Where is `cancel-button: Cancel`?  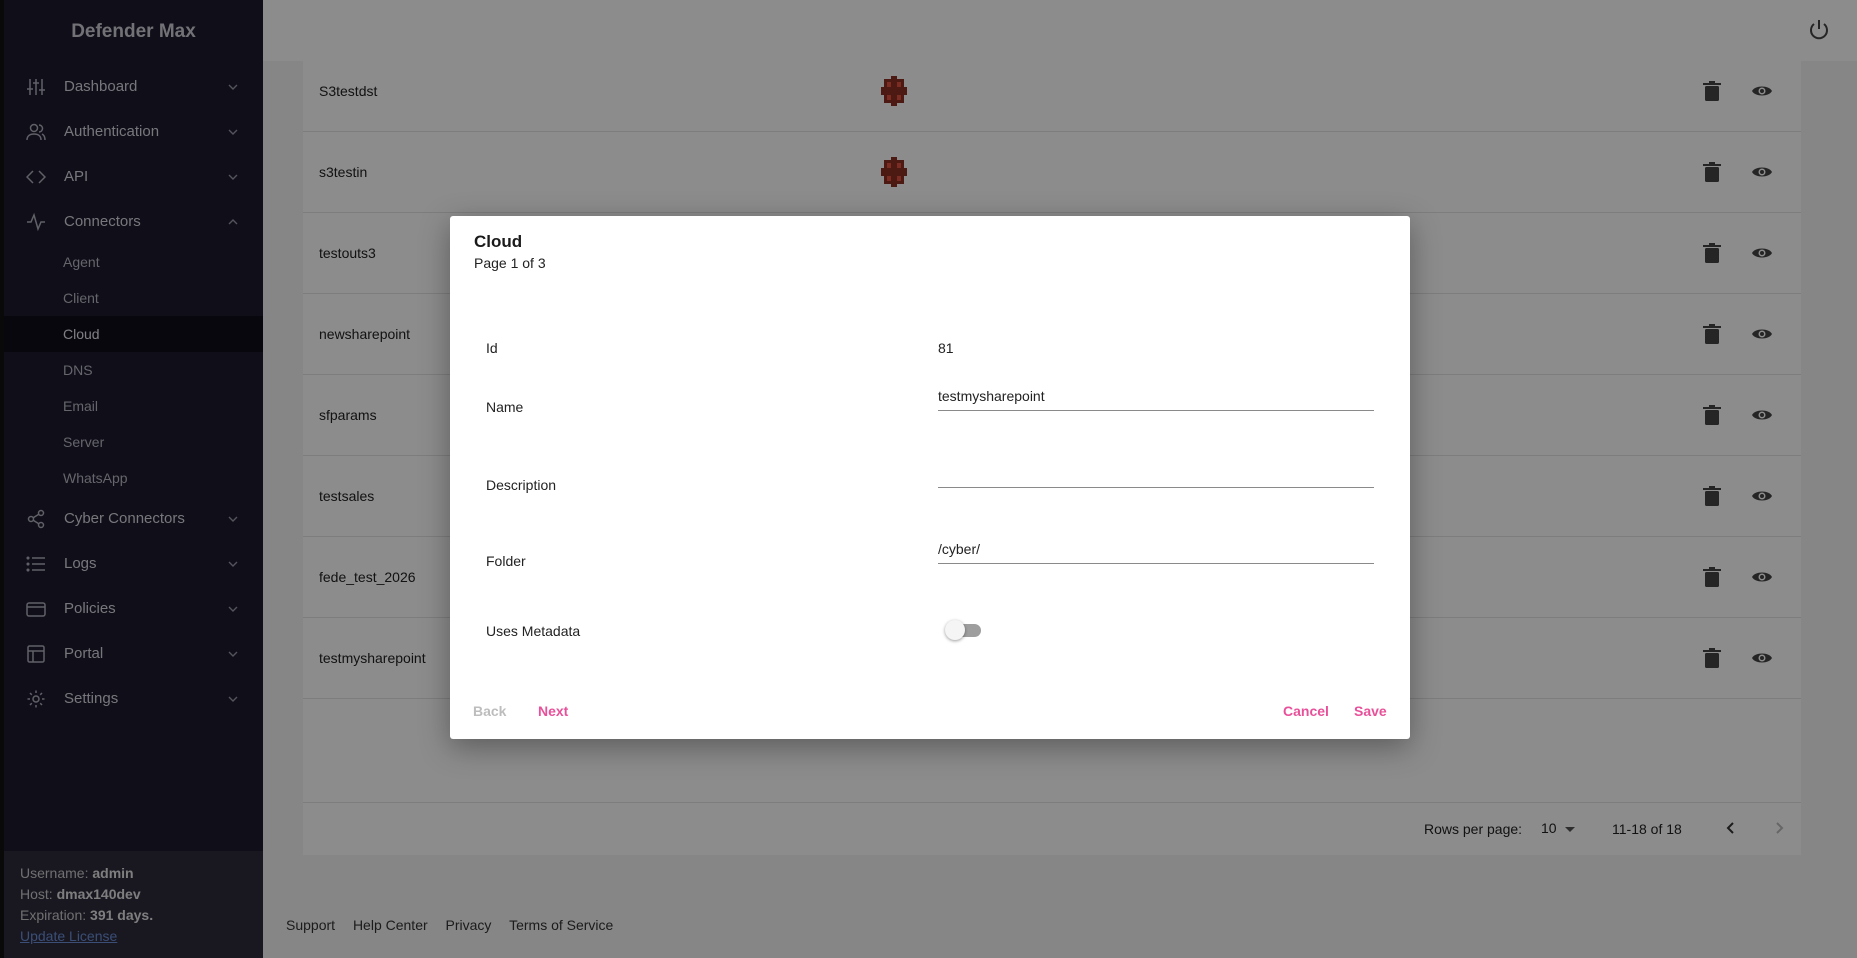
cancel-button: Cancel is located at coordinates (1306, 711).